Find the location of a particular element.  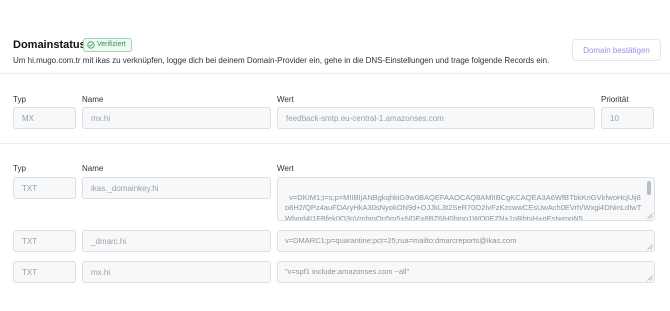

verify-domain-button: Domain bestätigen is located at coordinates (616, 50).